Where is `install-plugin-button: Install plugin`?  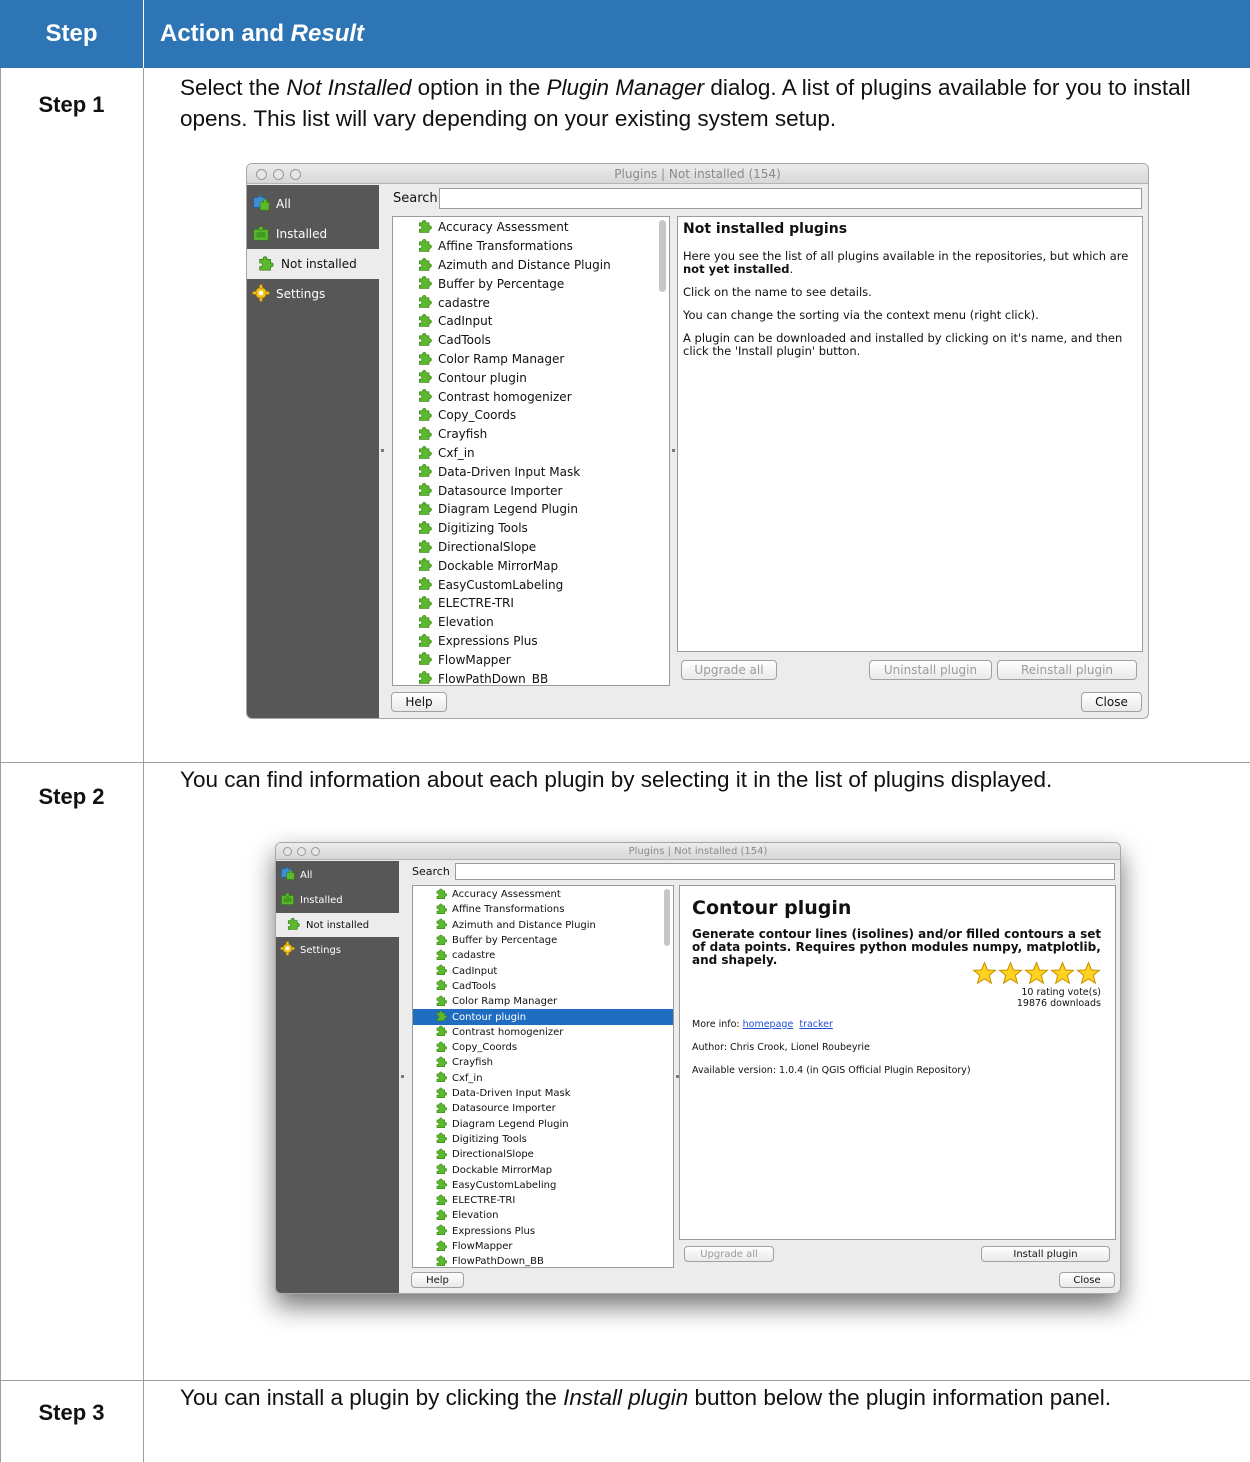
install-plugin-button: Install plugin is located at coordinates (1045, 1254).